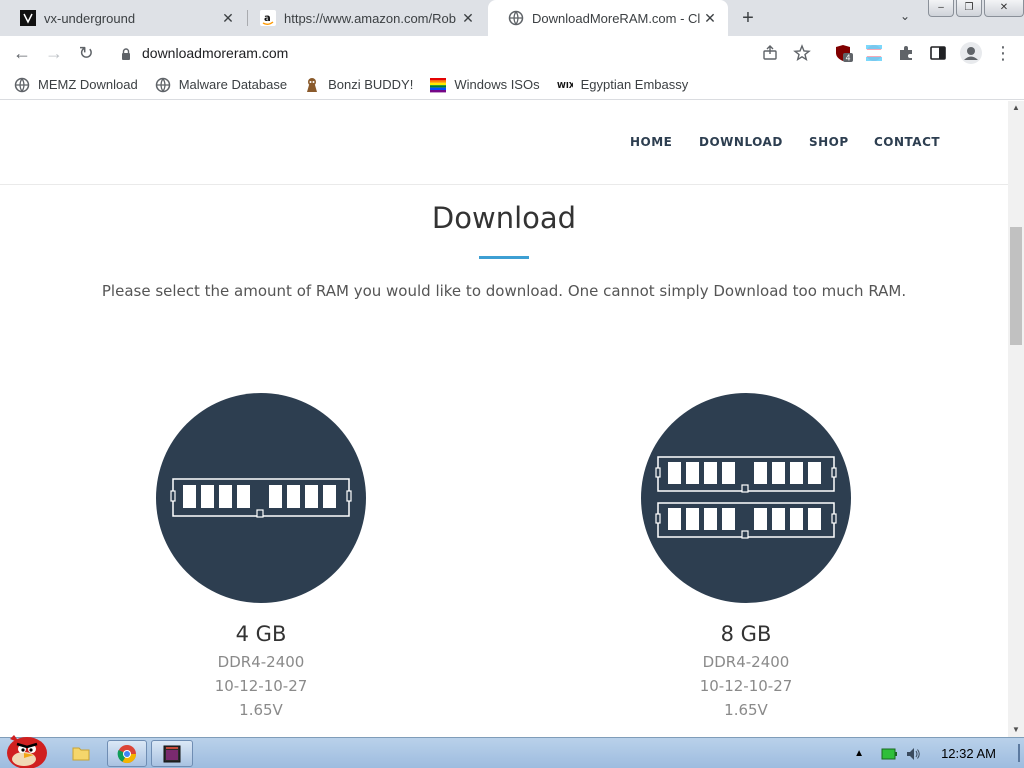 The image size is (1024, 768). I want to click on tab-title: DownloadMoreRAM.com - Cl, so click(616, 18).